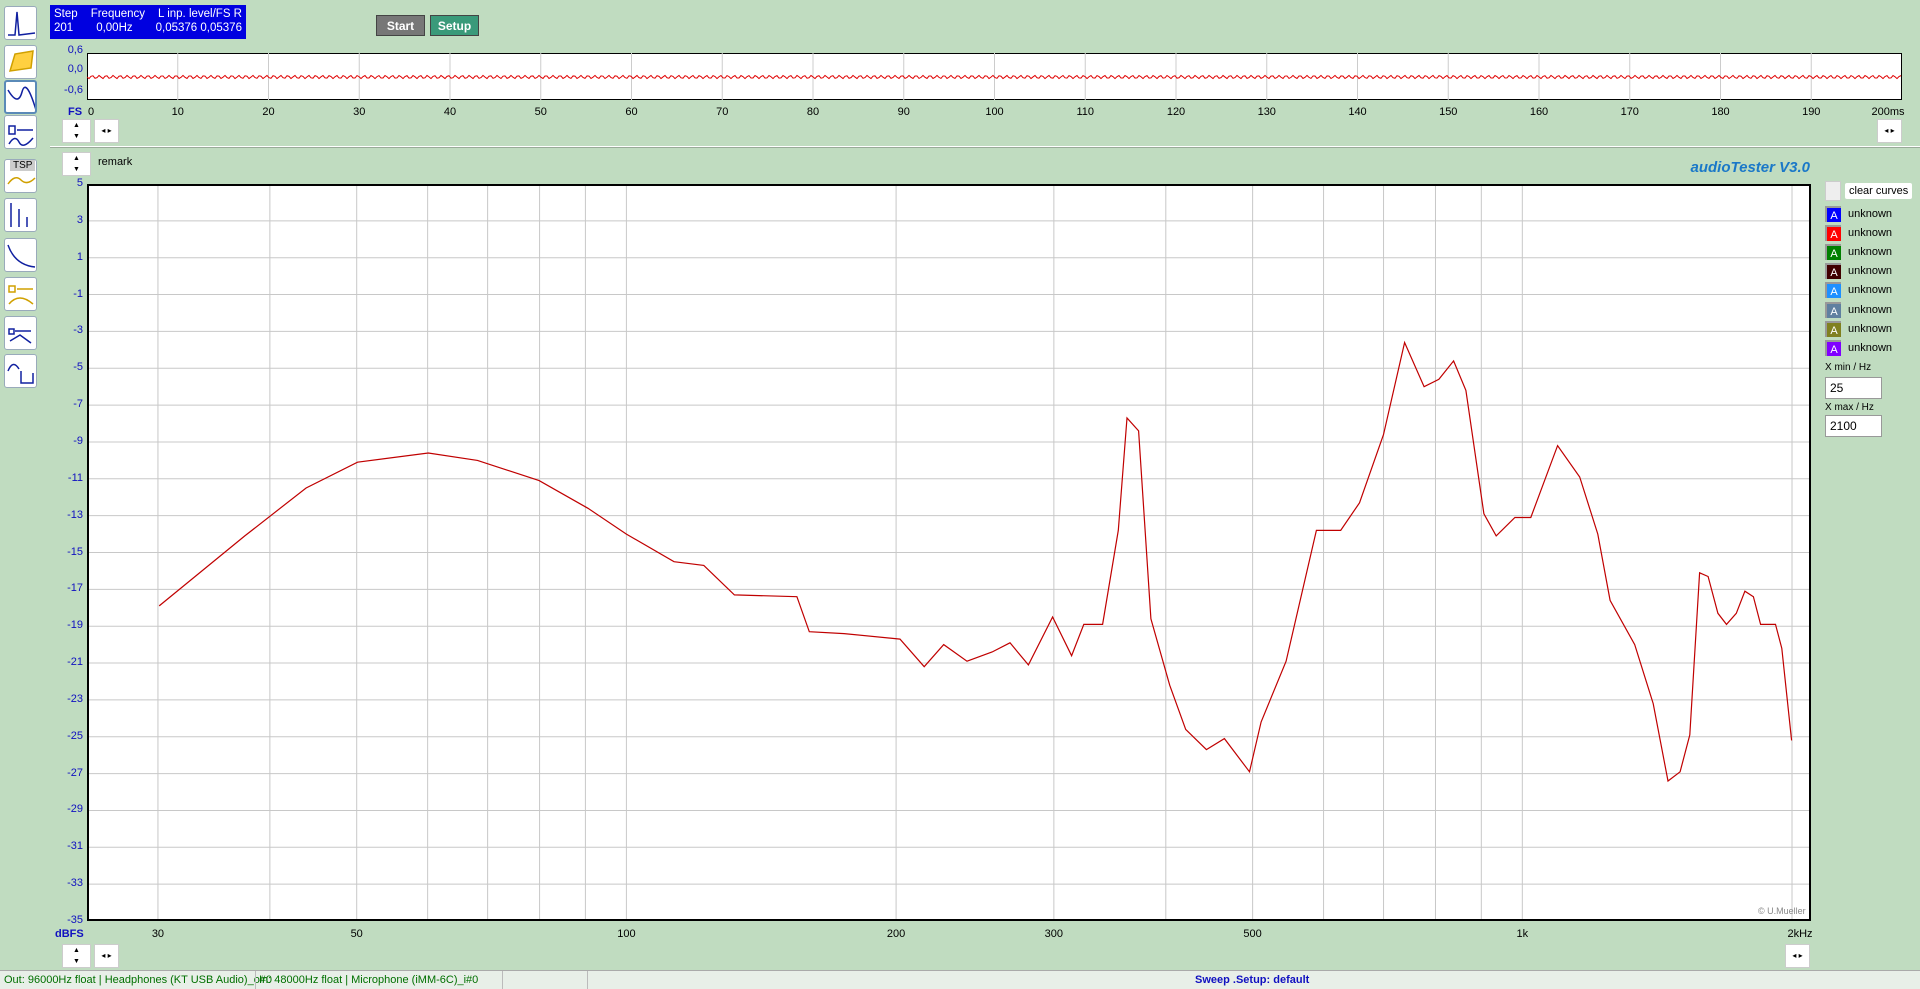 This screenshot has height=989, width=1920. What do you see at coordinates (76, 164) in the screenshot?
I see `remark-spinner: ▲ ▼` at bounding box center [76, 164].